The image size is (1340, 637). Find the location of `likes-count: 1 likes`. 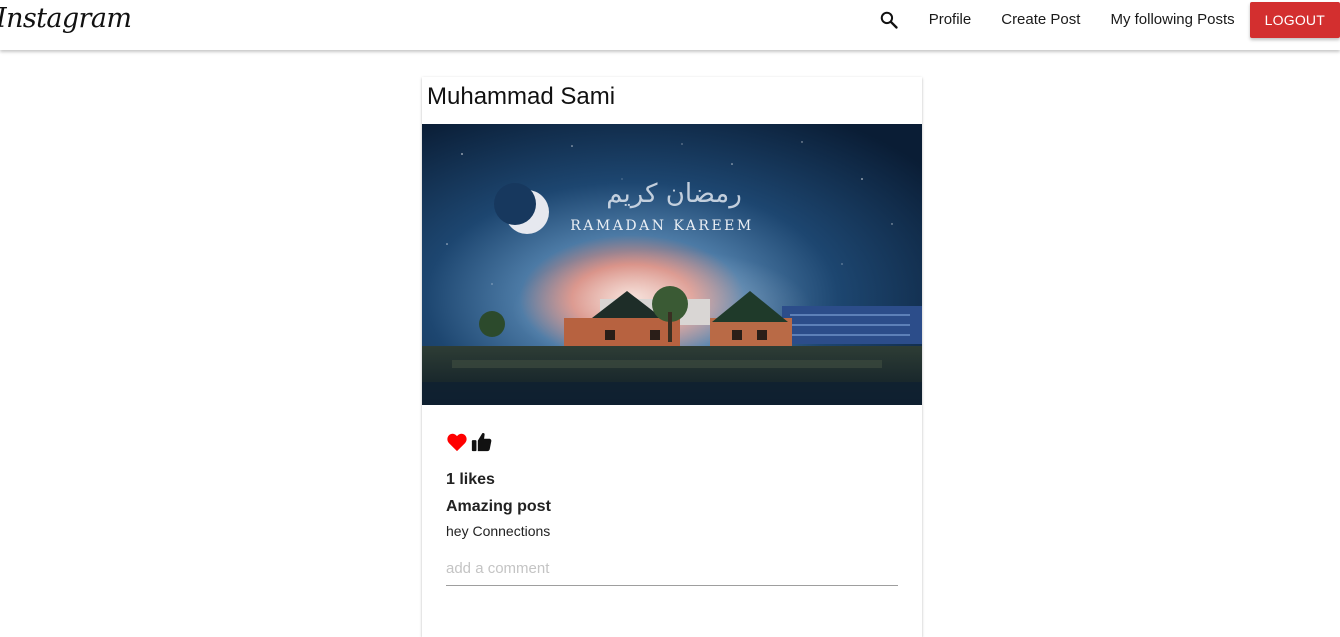

likes-count: 1 likes is located at coordinates (470, 479).